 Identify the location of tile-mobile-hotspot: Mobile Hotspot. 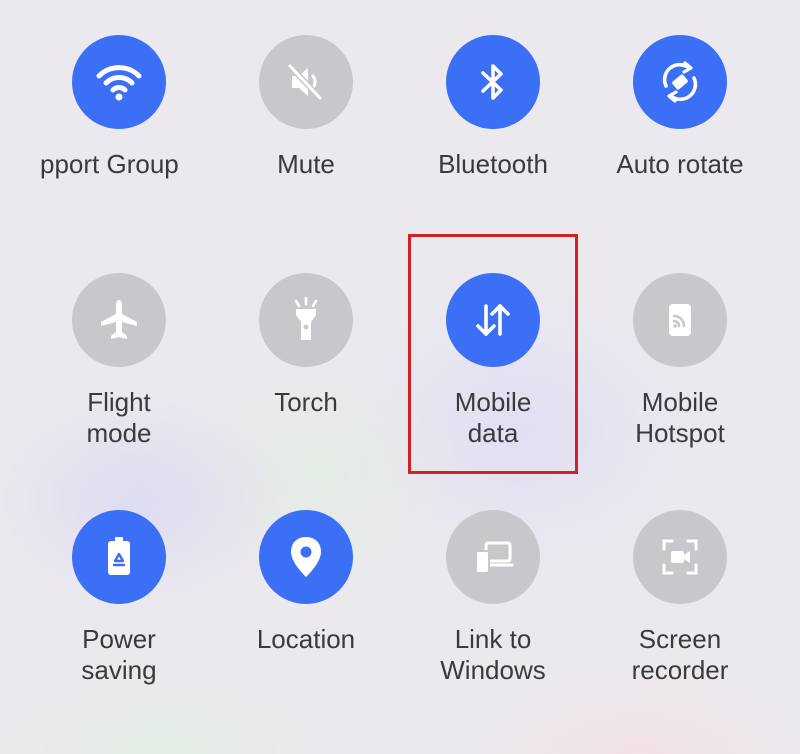
(680, 361).